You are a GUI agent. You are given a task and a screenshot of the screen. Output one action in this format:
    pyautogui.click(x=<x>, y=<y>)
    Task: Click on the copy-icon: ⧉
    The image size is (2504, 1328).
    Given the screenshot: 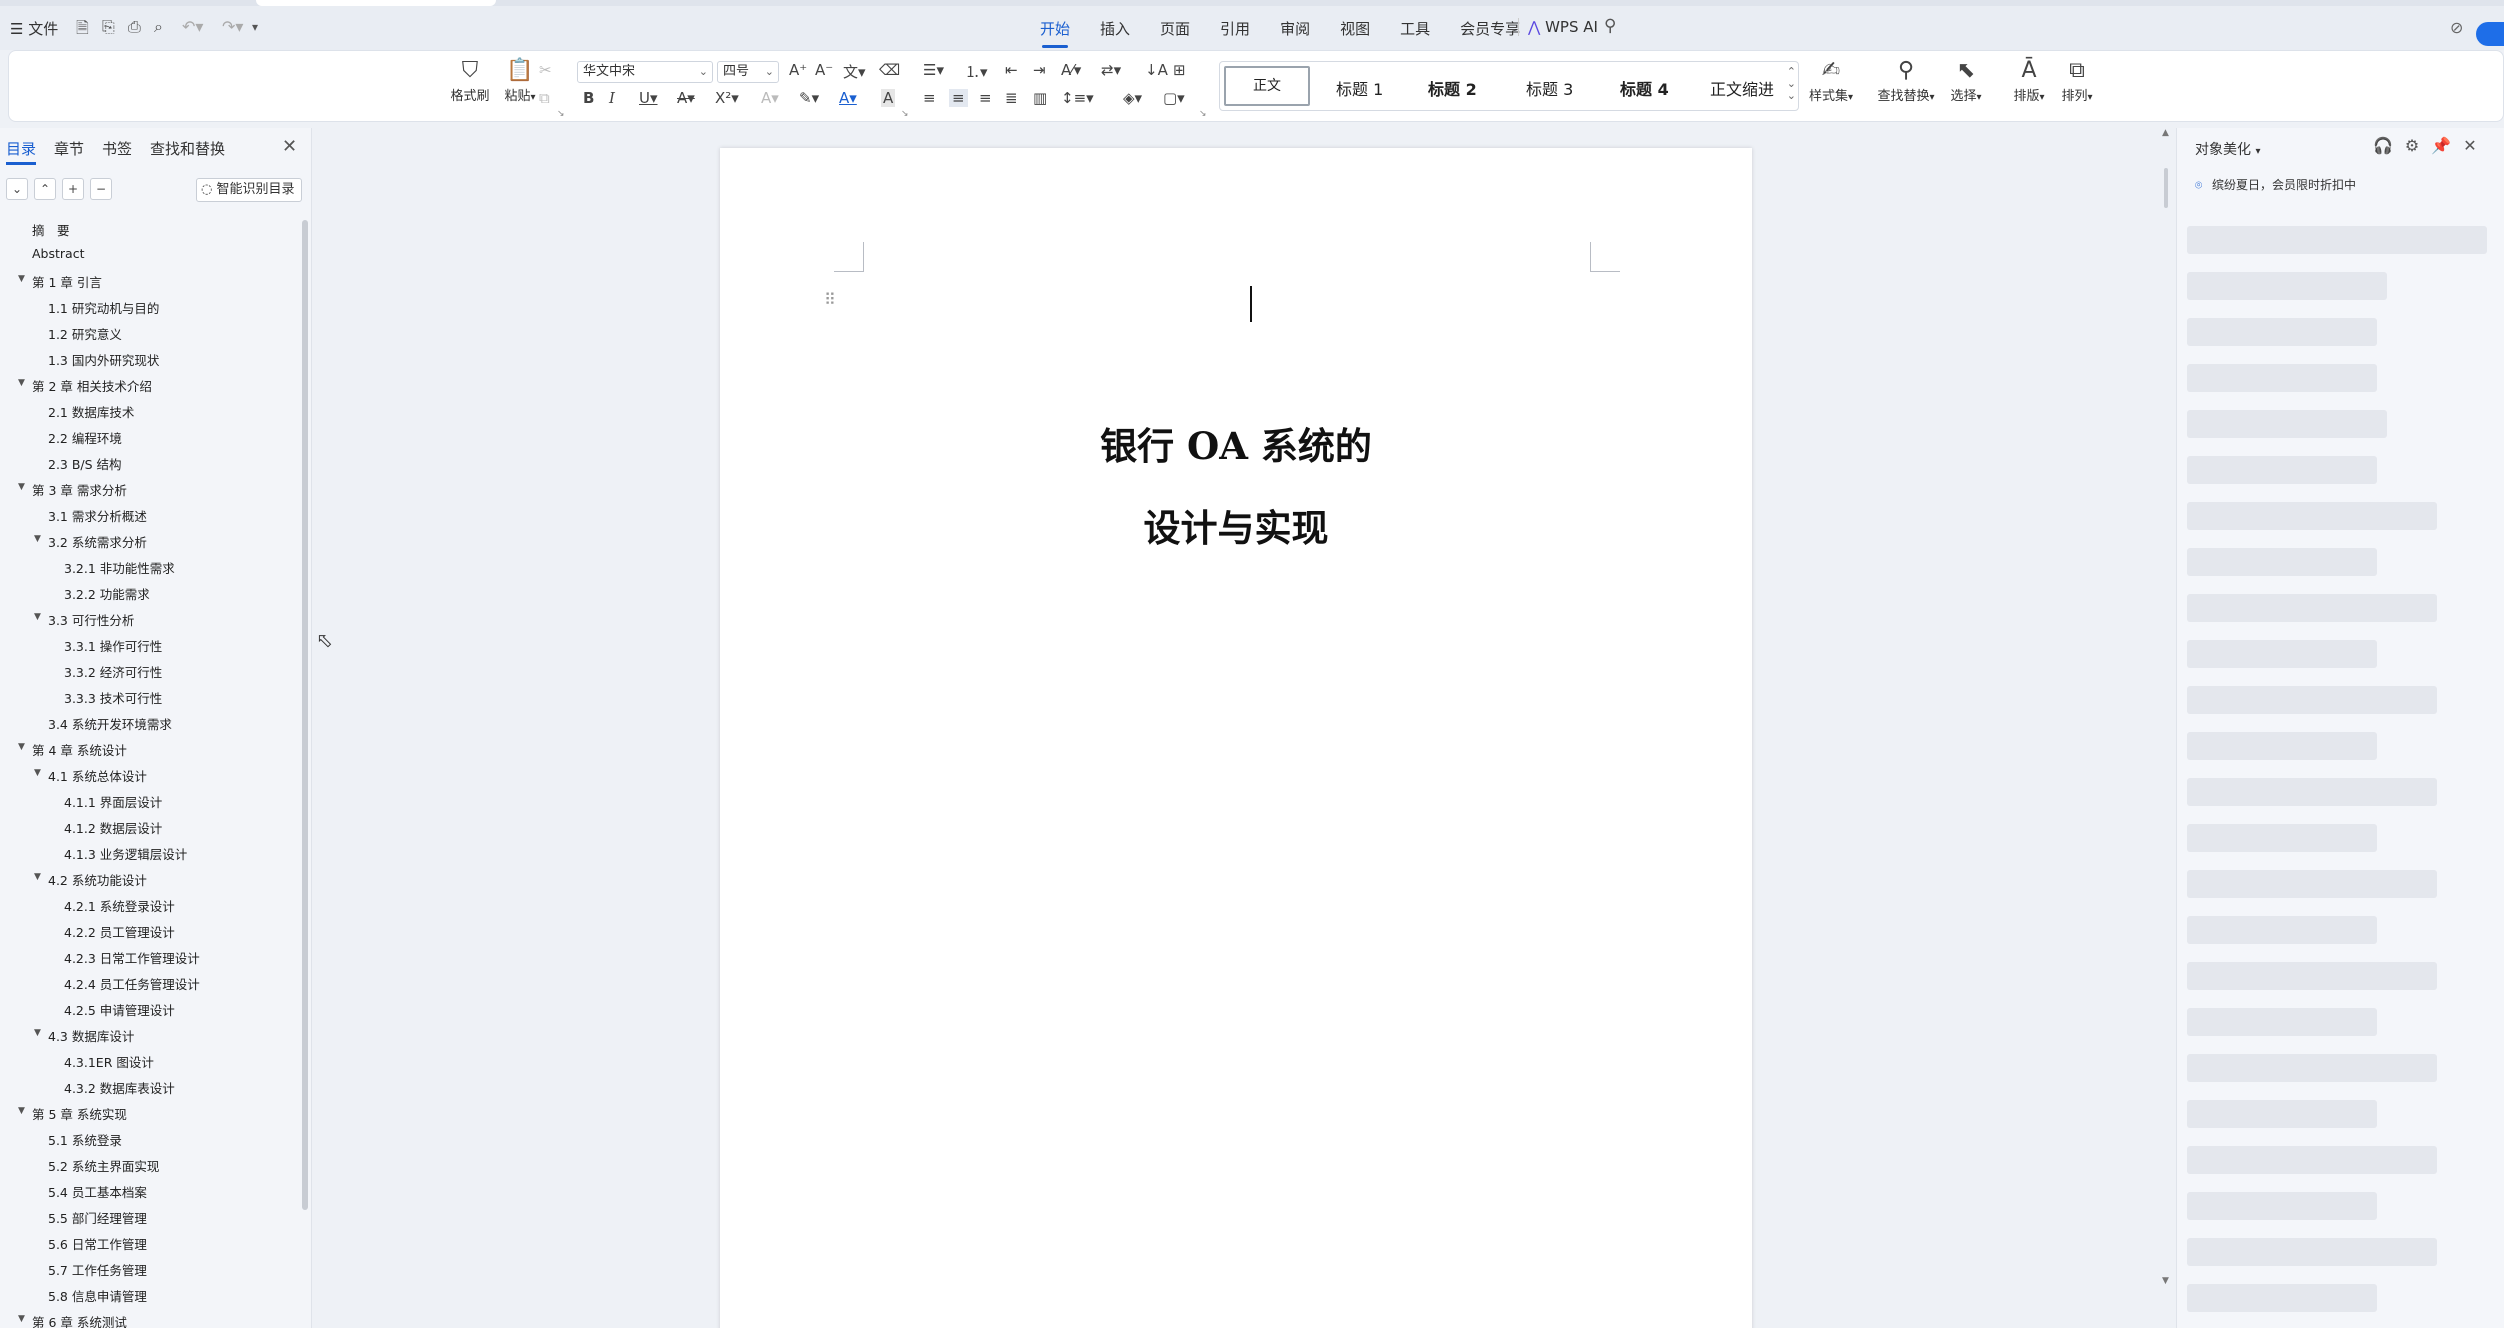 What is the action you would take?
    pyautogui.click(x=544, y=98)
    